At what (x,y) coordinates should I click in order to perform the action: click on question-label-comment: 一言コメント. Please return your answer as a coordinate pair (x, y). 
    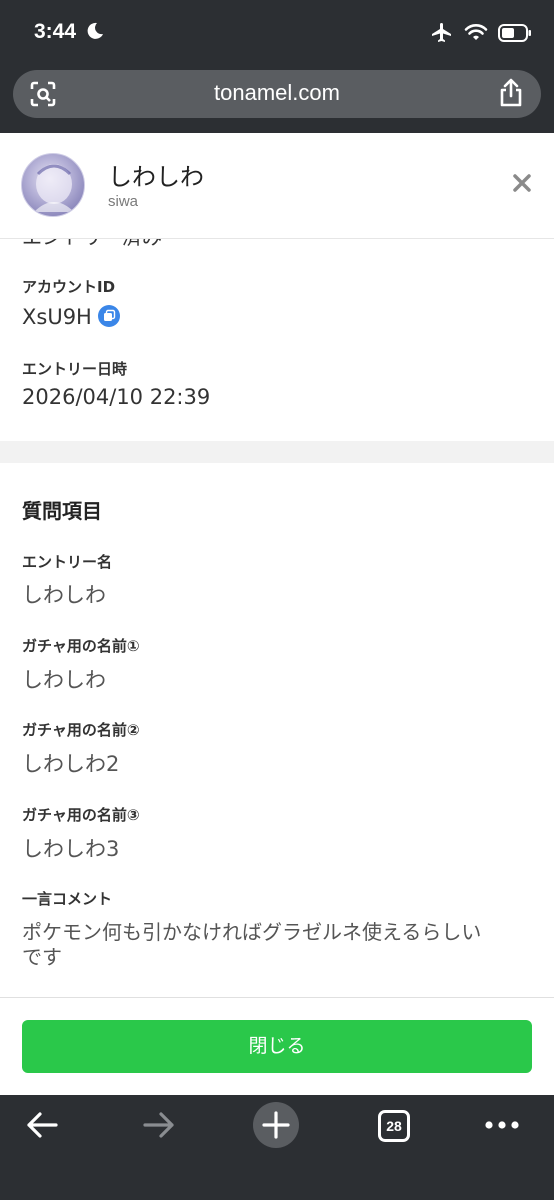
    Looking at the image, I should click on (67, 899).